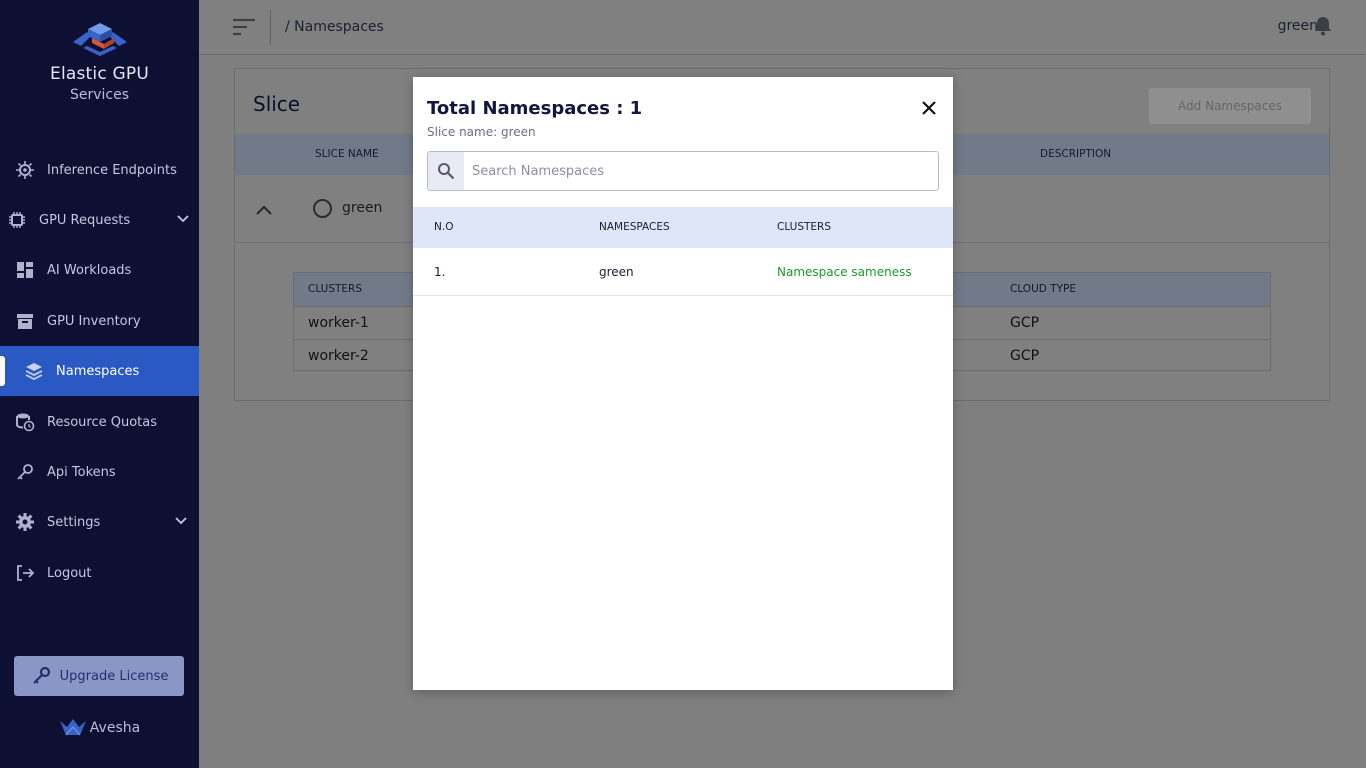 This screenshot has height=768, width=1366. I want to click on sidebar-item-logout: Logout, so click(99, 573).